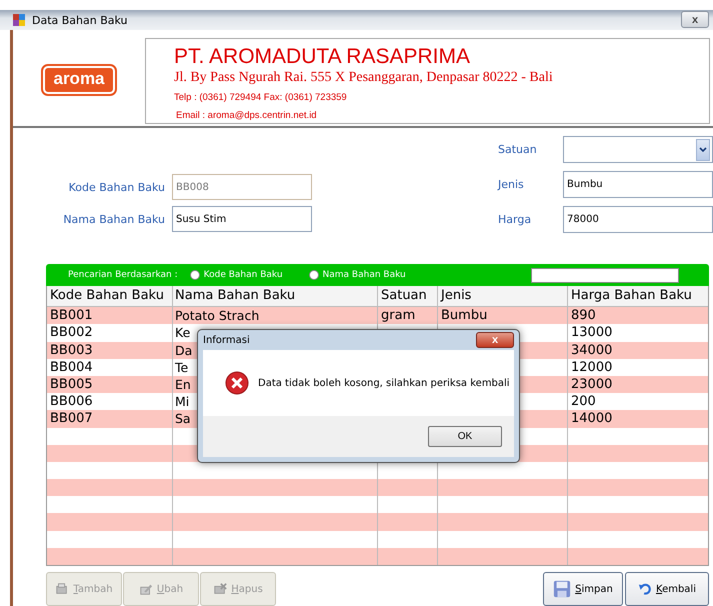 Image resolution: width=713 pixels, height=606 pixels. What do you see at coordinates (117, 187) in the screenshot?
I see `field-label: Kode Bahan Baku` at bounding box center [117, 187].